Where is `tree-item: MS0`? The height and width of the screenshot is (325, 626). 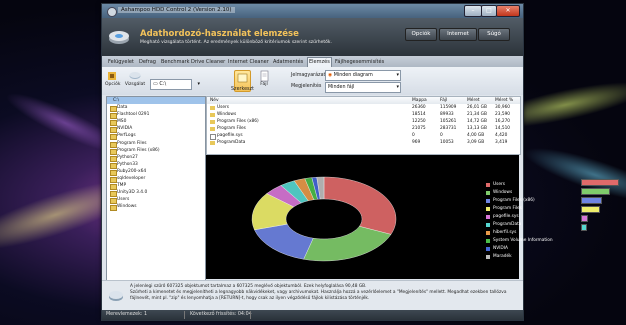
tree-item: MS0 is located at coordinates (156, 122).